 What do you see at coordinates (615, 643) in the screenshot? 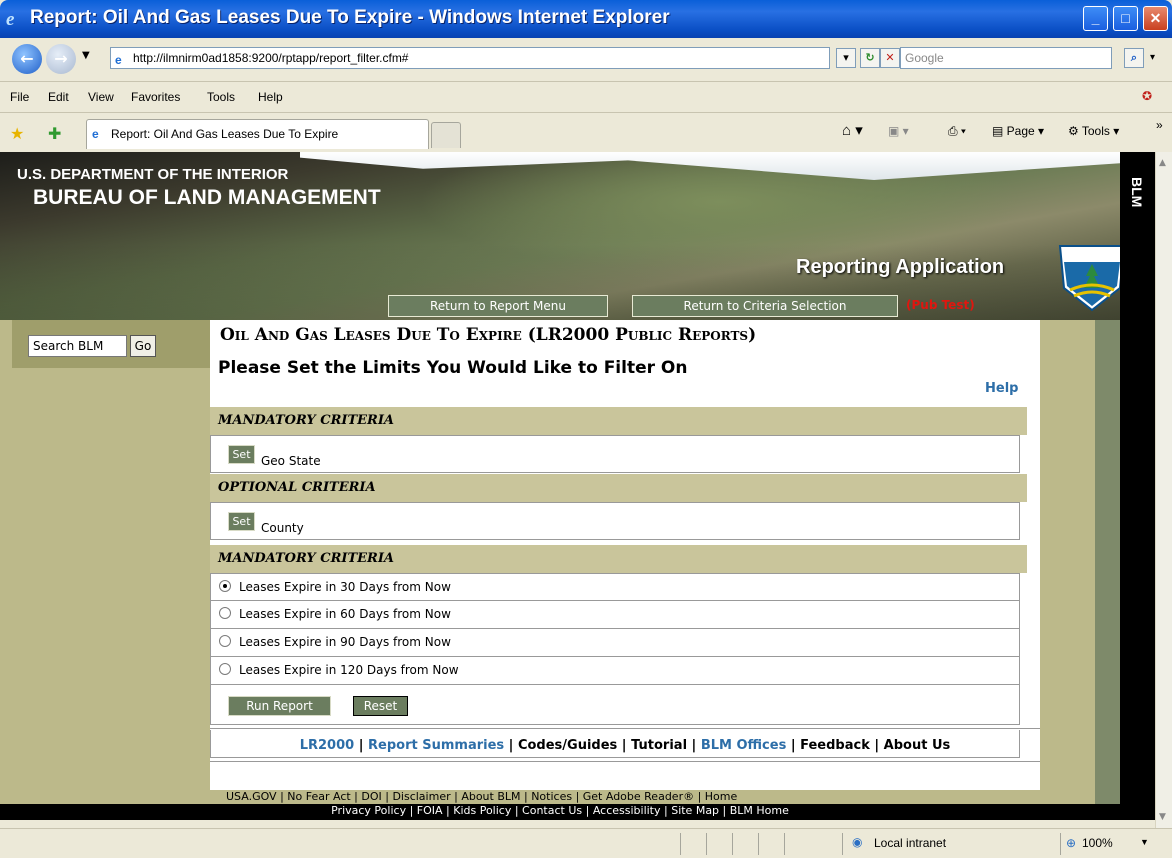
I see `radio-row-90: Leases Expire in 90 Days from Now` at bounding box center [615, 643].